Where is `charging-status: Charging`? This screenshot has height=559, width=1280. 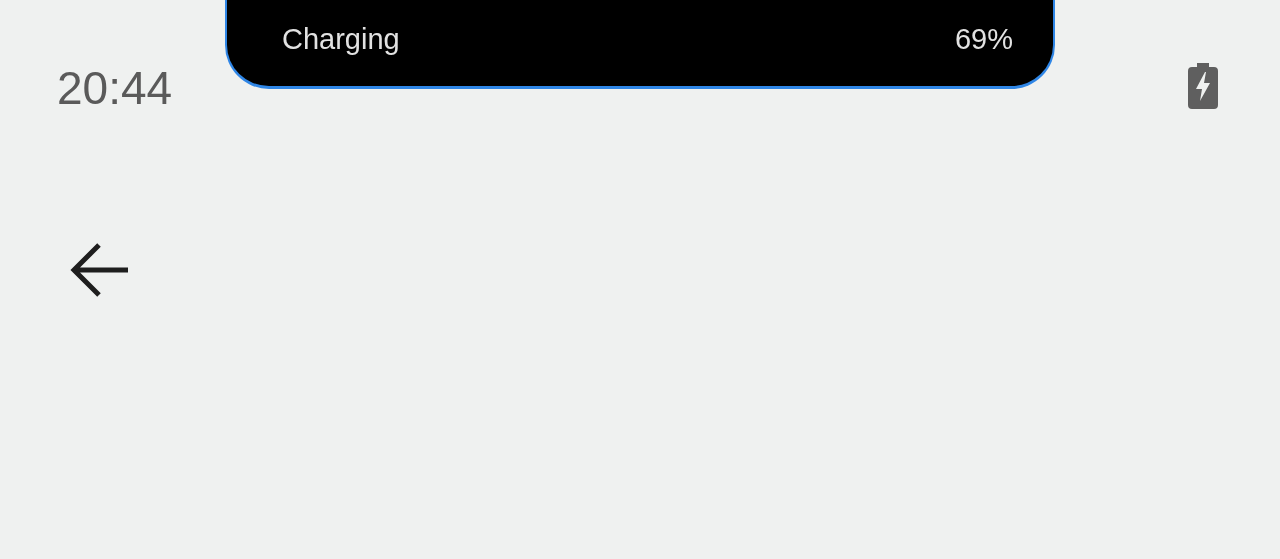
charging-status: Charging is located at coordinates (341, 40).